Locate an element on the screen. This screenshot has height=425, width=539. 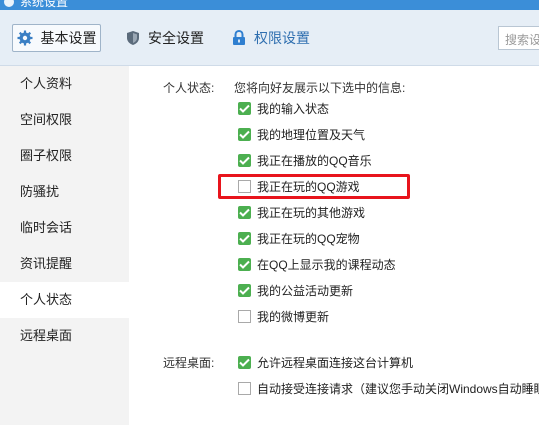
option-qq-music: 我正在播放的QQ音乐 is located at coordinates (305, 160).